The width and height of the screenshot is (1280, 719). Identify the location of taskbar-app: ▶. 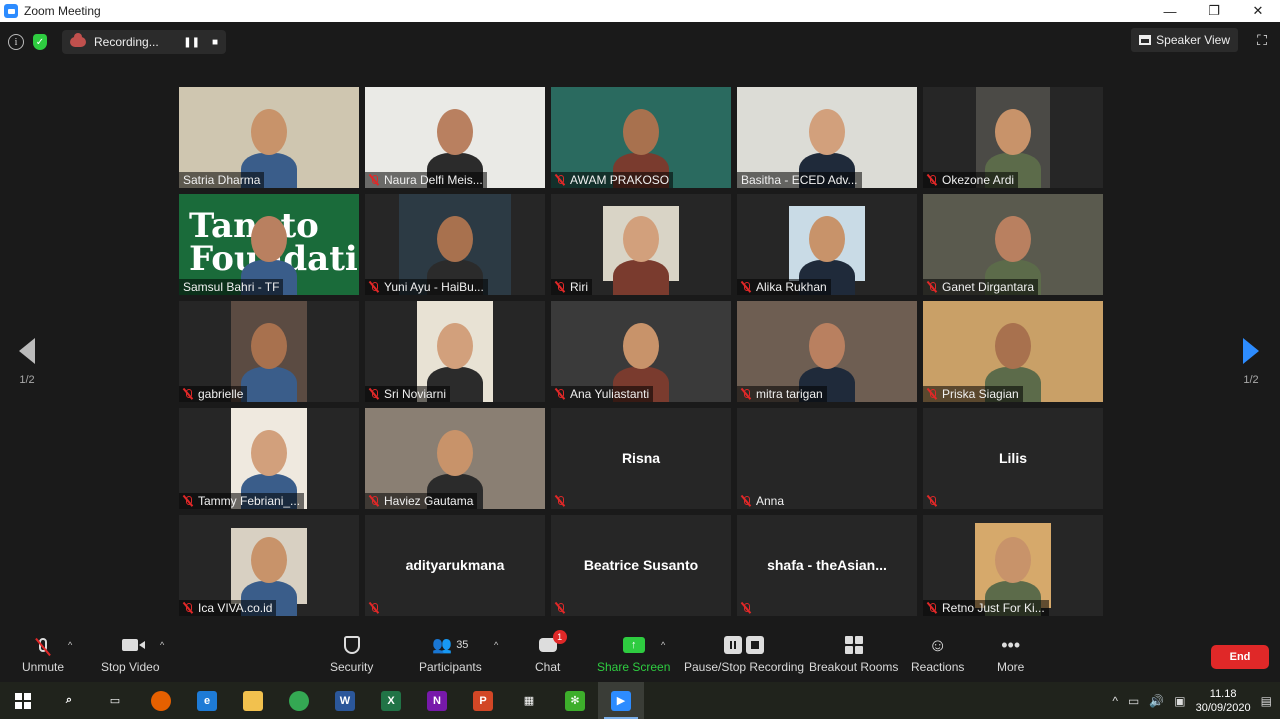
(621, 700).